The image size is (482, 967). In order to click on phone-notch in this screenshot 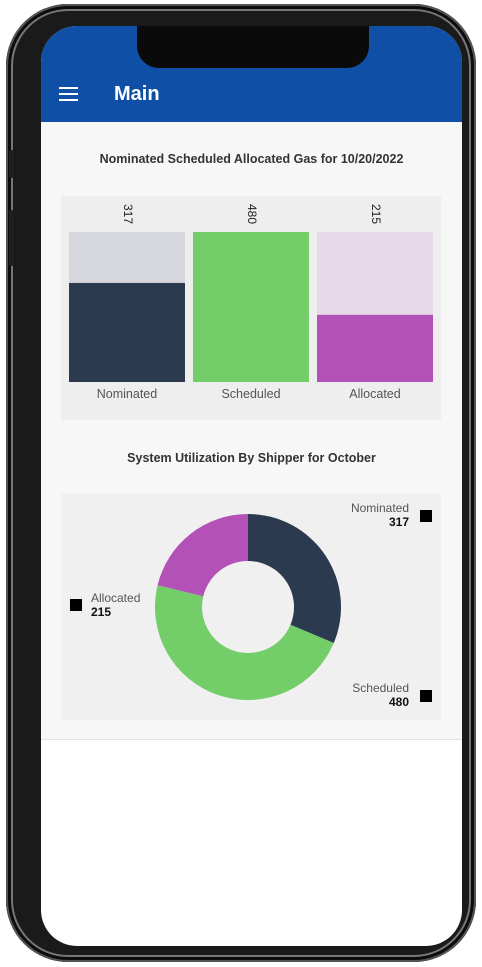, I will do `click(253, 47)`.